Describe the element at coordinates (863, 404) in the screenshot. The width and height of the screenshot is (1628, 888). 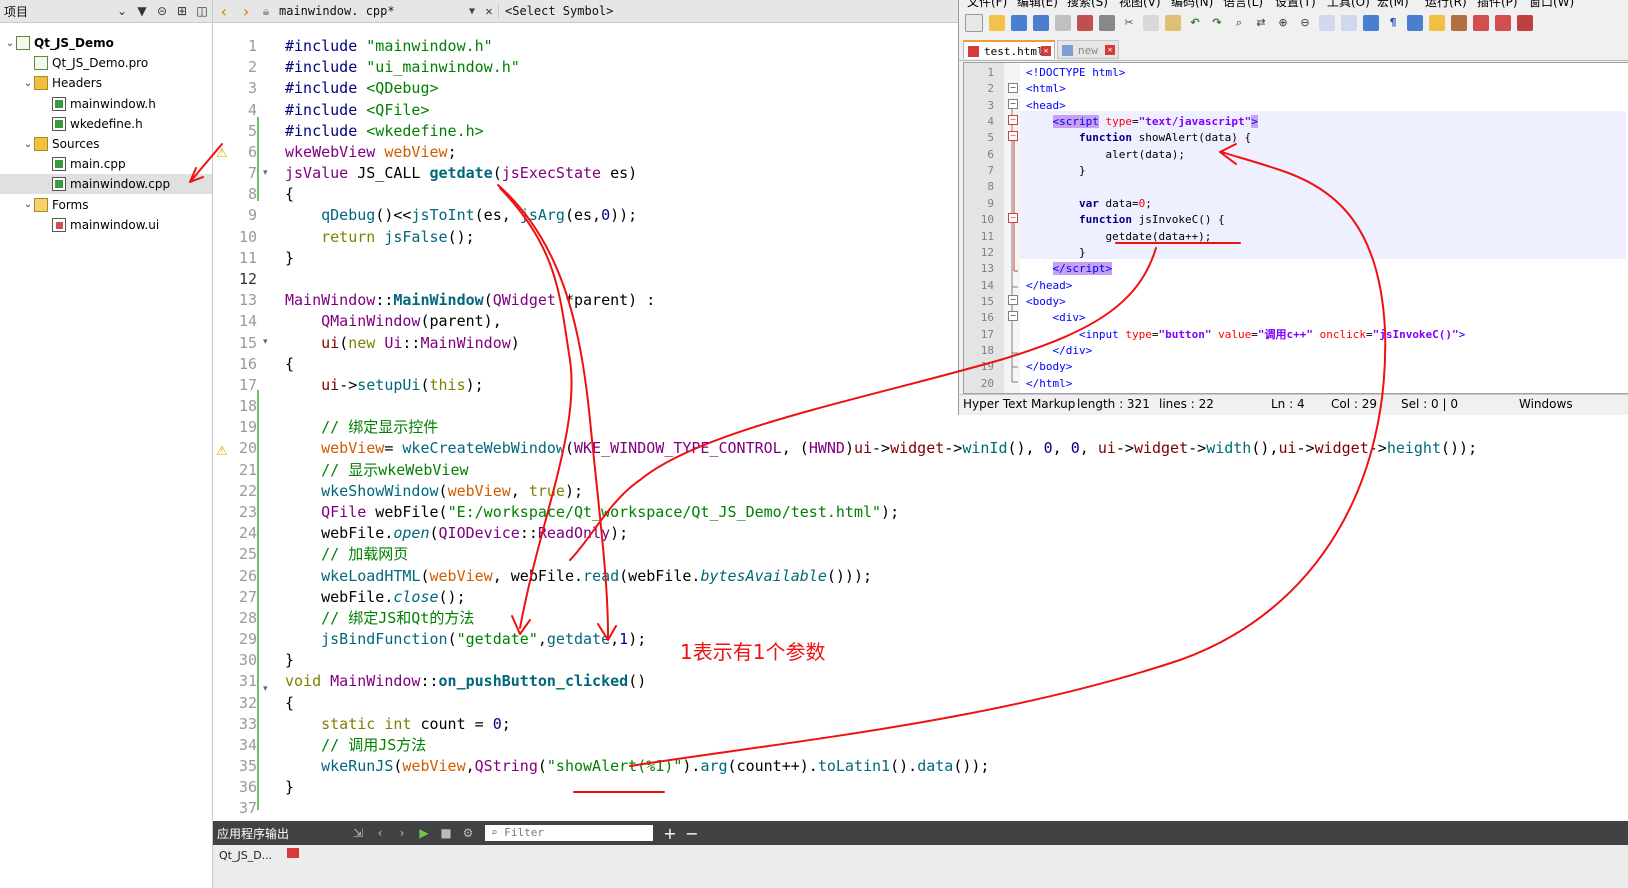
I see `html-getdate-arrow` at that location.